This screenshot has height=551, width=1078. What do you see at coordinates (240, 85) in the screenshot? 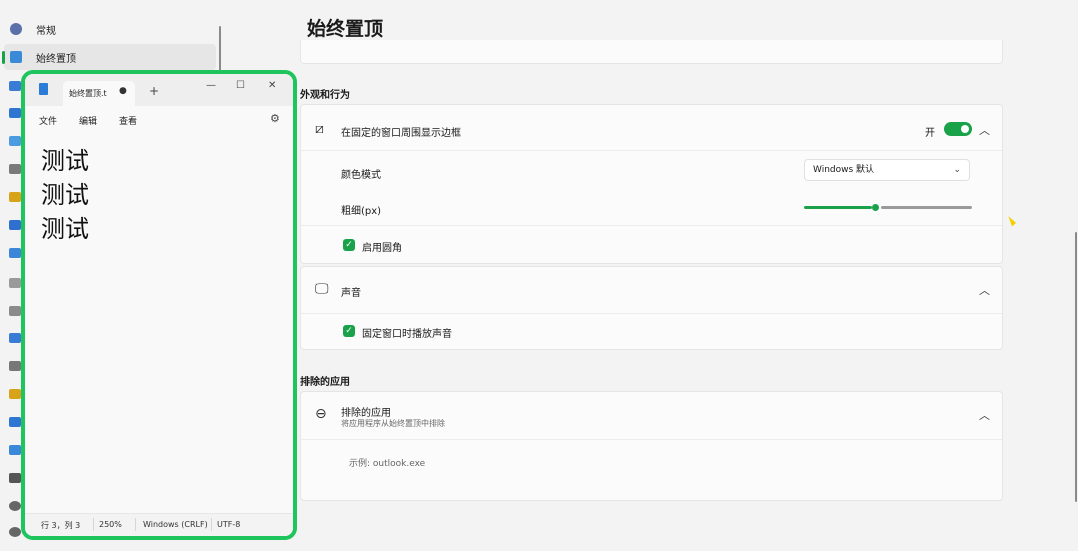
I see `maximize-button: ☐` at bounding box center [240, 85].